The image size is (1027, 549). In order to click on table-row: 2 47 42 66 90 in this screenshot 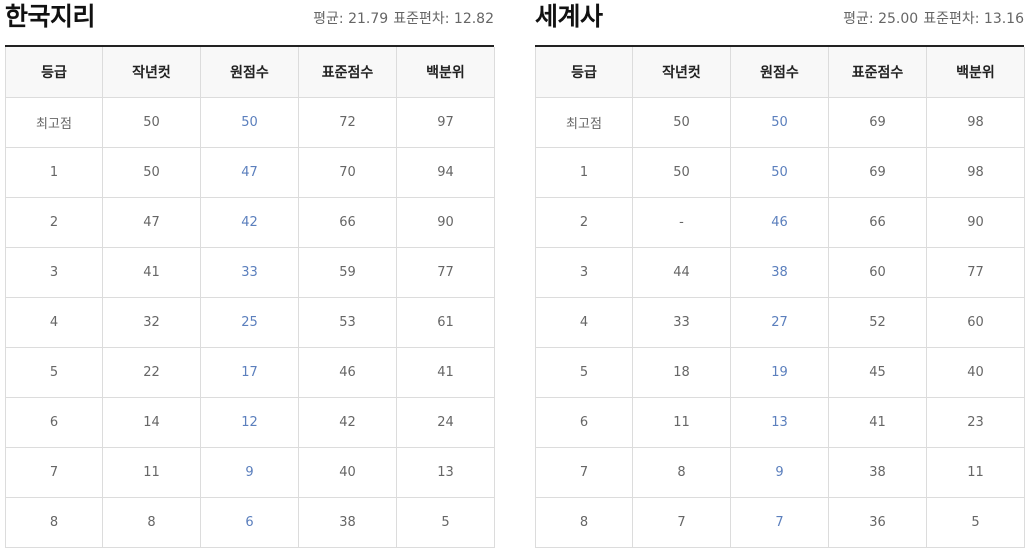, I will do `click(250, 222)`.